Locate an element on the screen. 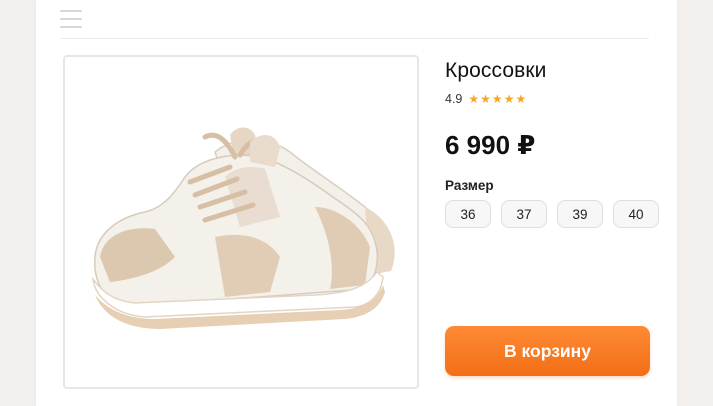  product-rating: 4.9 ★ ★ ★ ★ ★ is located at coordinates (486, 99).